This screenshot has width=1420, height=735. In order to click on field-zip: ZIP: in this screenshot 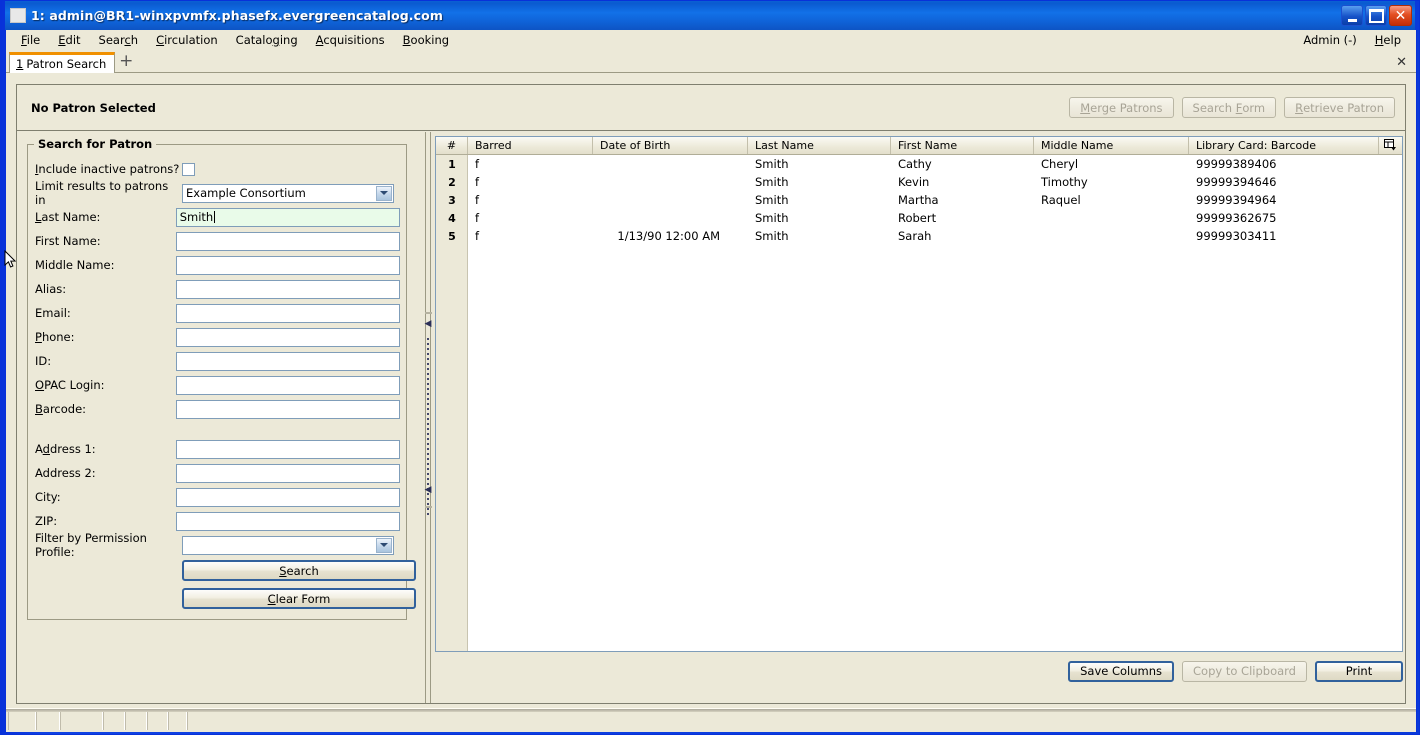, I will do `click(217, 521)`.